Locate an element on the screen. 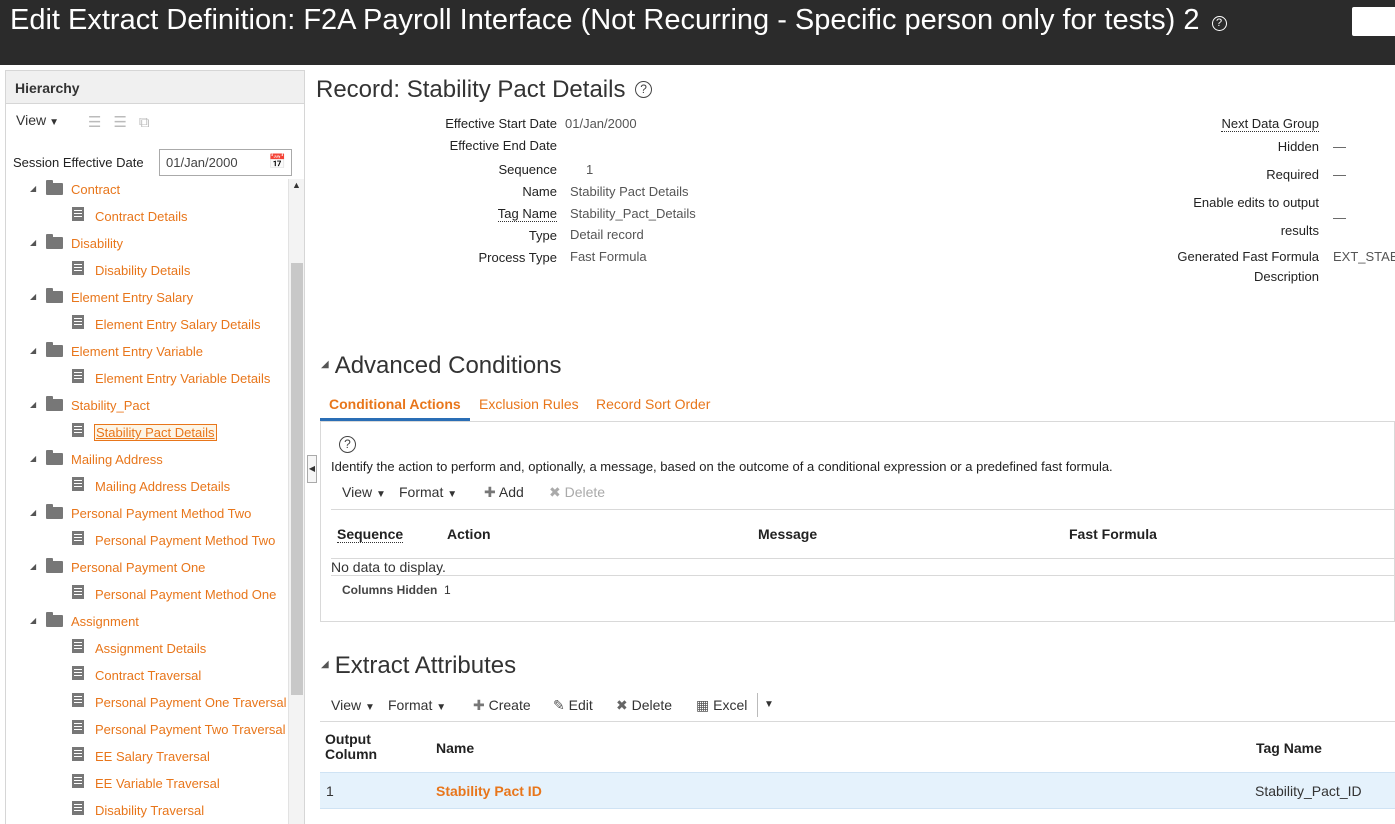 This screenshot has height=824, width=1395. columns-hidden-label: Columns Hidden is located at coordinates (390, 590).